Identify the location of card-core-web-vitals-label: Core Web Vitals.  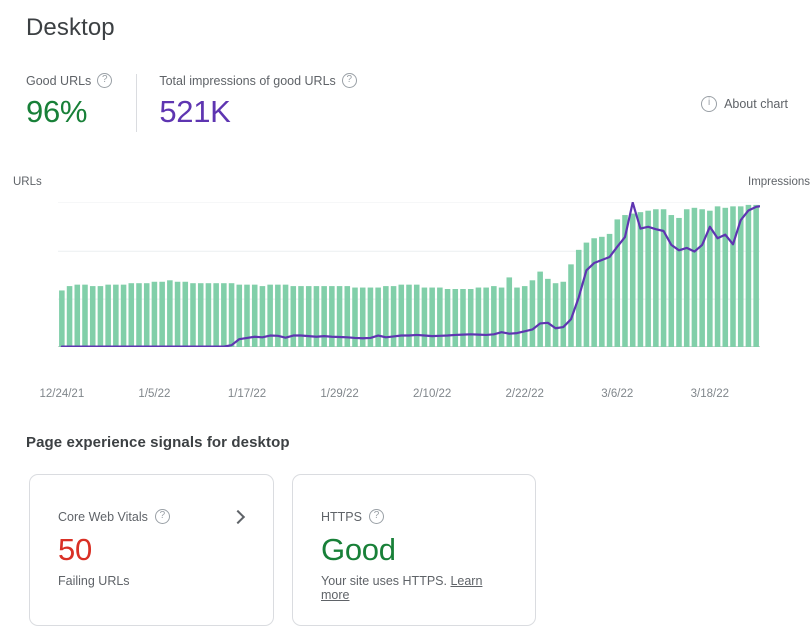
(103, 516).